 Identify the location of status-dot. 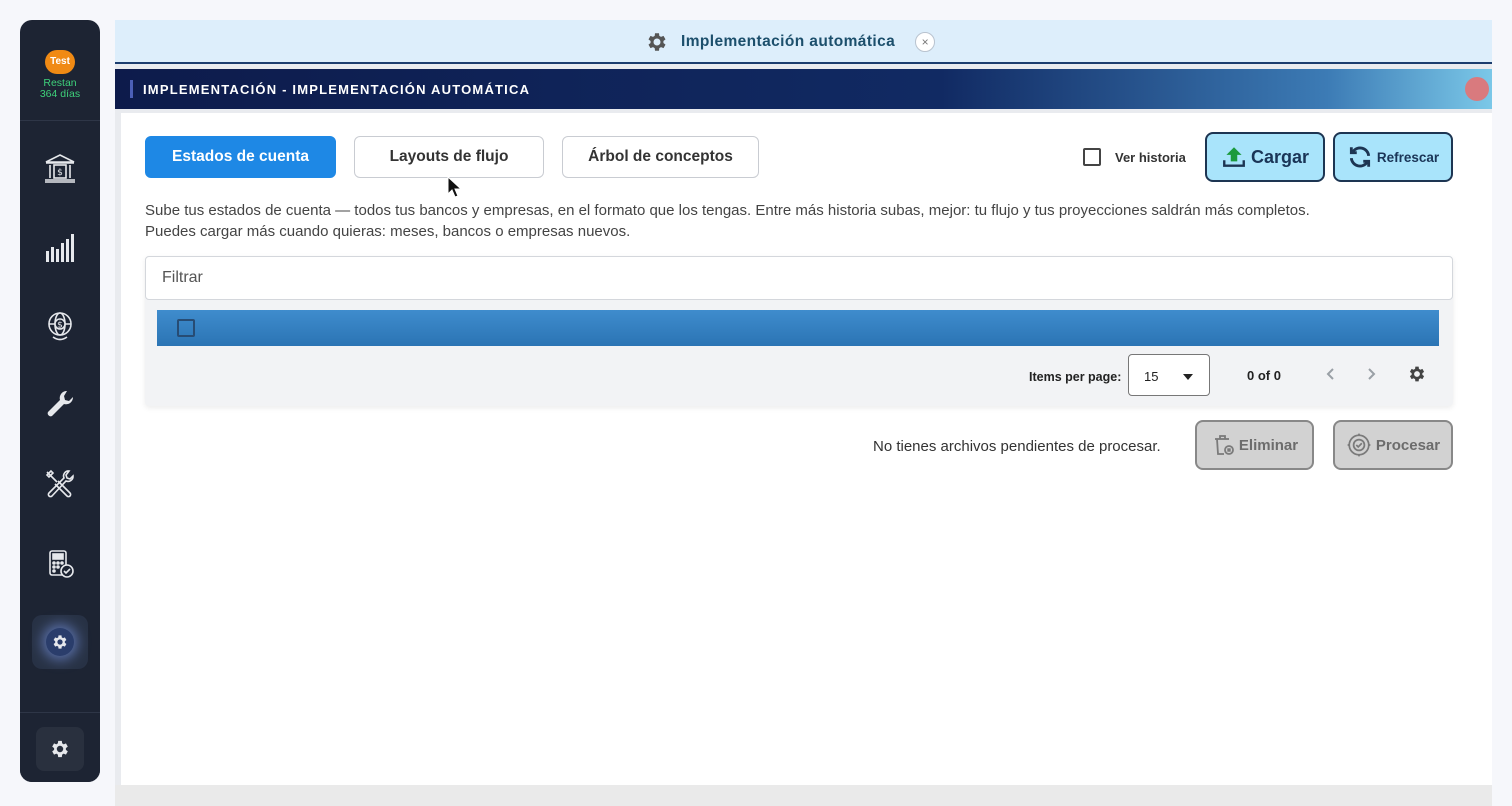
(1477, 89).